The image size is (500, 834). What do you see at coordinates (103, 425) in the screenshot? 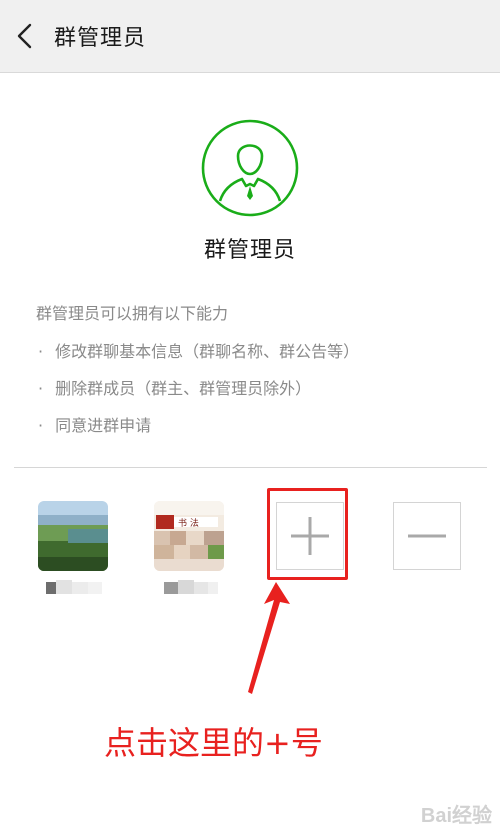
I see `ability-text: 同意进群申请` at bounding box center [103, 425].